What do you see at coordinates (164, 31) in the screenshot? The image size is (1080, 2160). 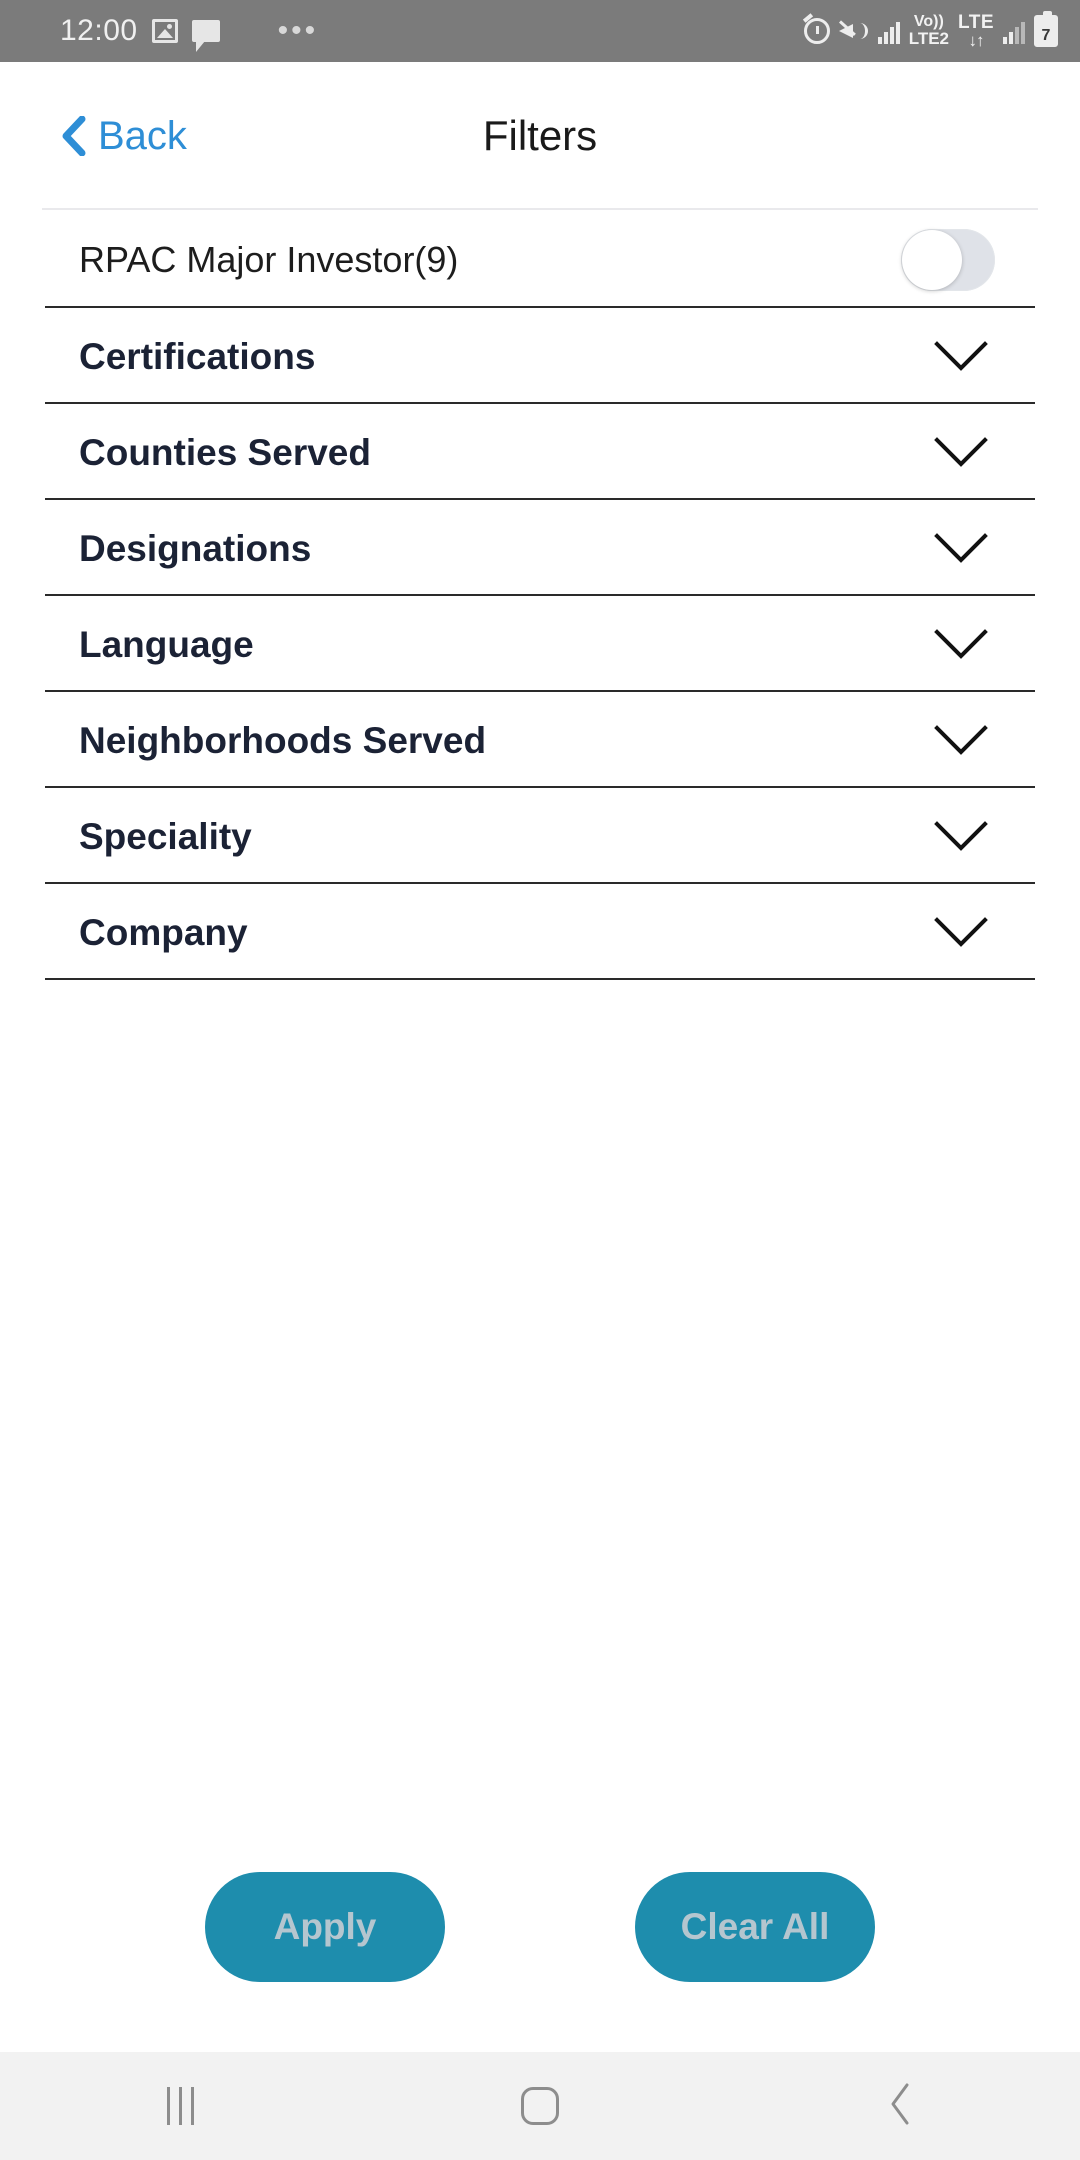 I see `photo-icon` at bounding box center [164, 31].